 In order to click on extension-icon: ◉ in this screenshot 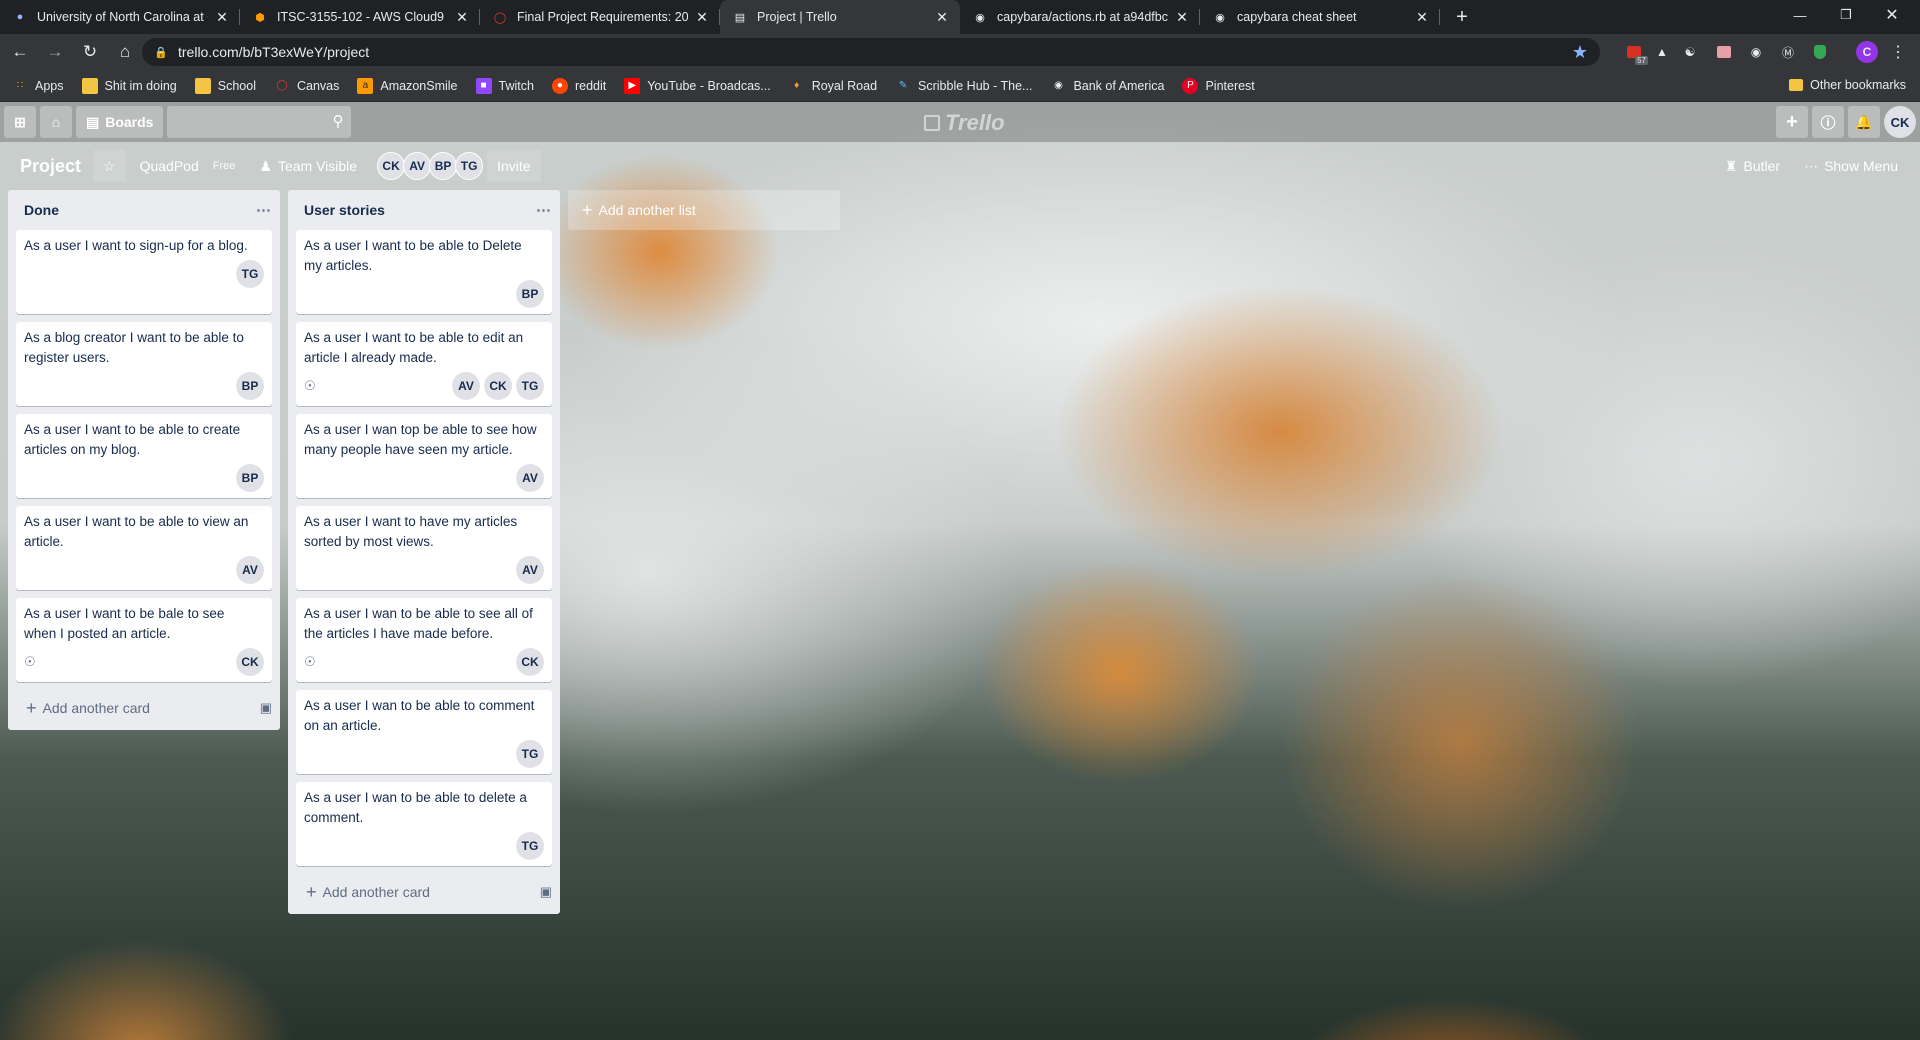, I will do `click(1756, 52)`.